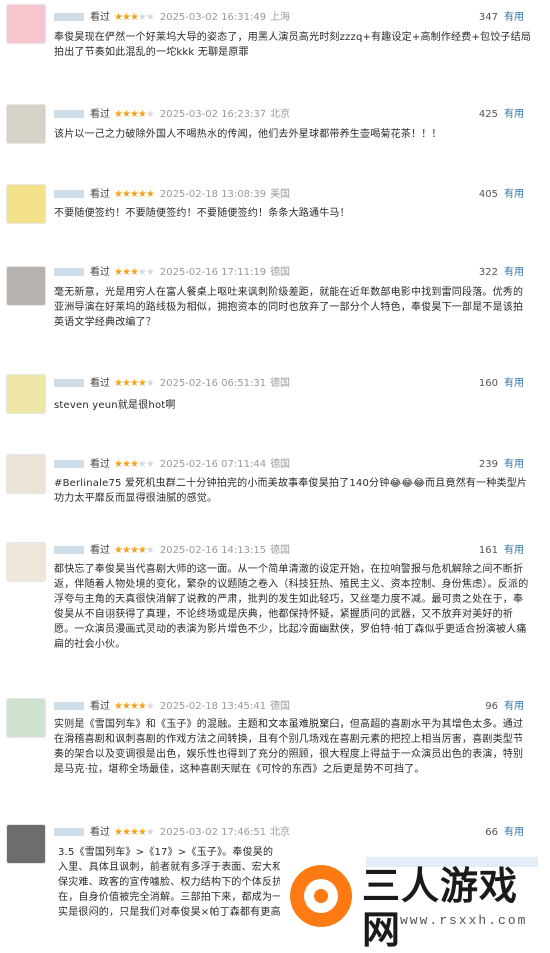 The image size is (550, 953). Describe the element at coordinates (501, 195) in the screenshot. I see `vote-area: 405 有用` at that location.